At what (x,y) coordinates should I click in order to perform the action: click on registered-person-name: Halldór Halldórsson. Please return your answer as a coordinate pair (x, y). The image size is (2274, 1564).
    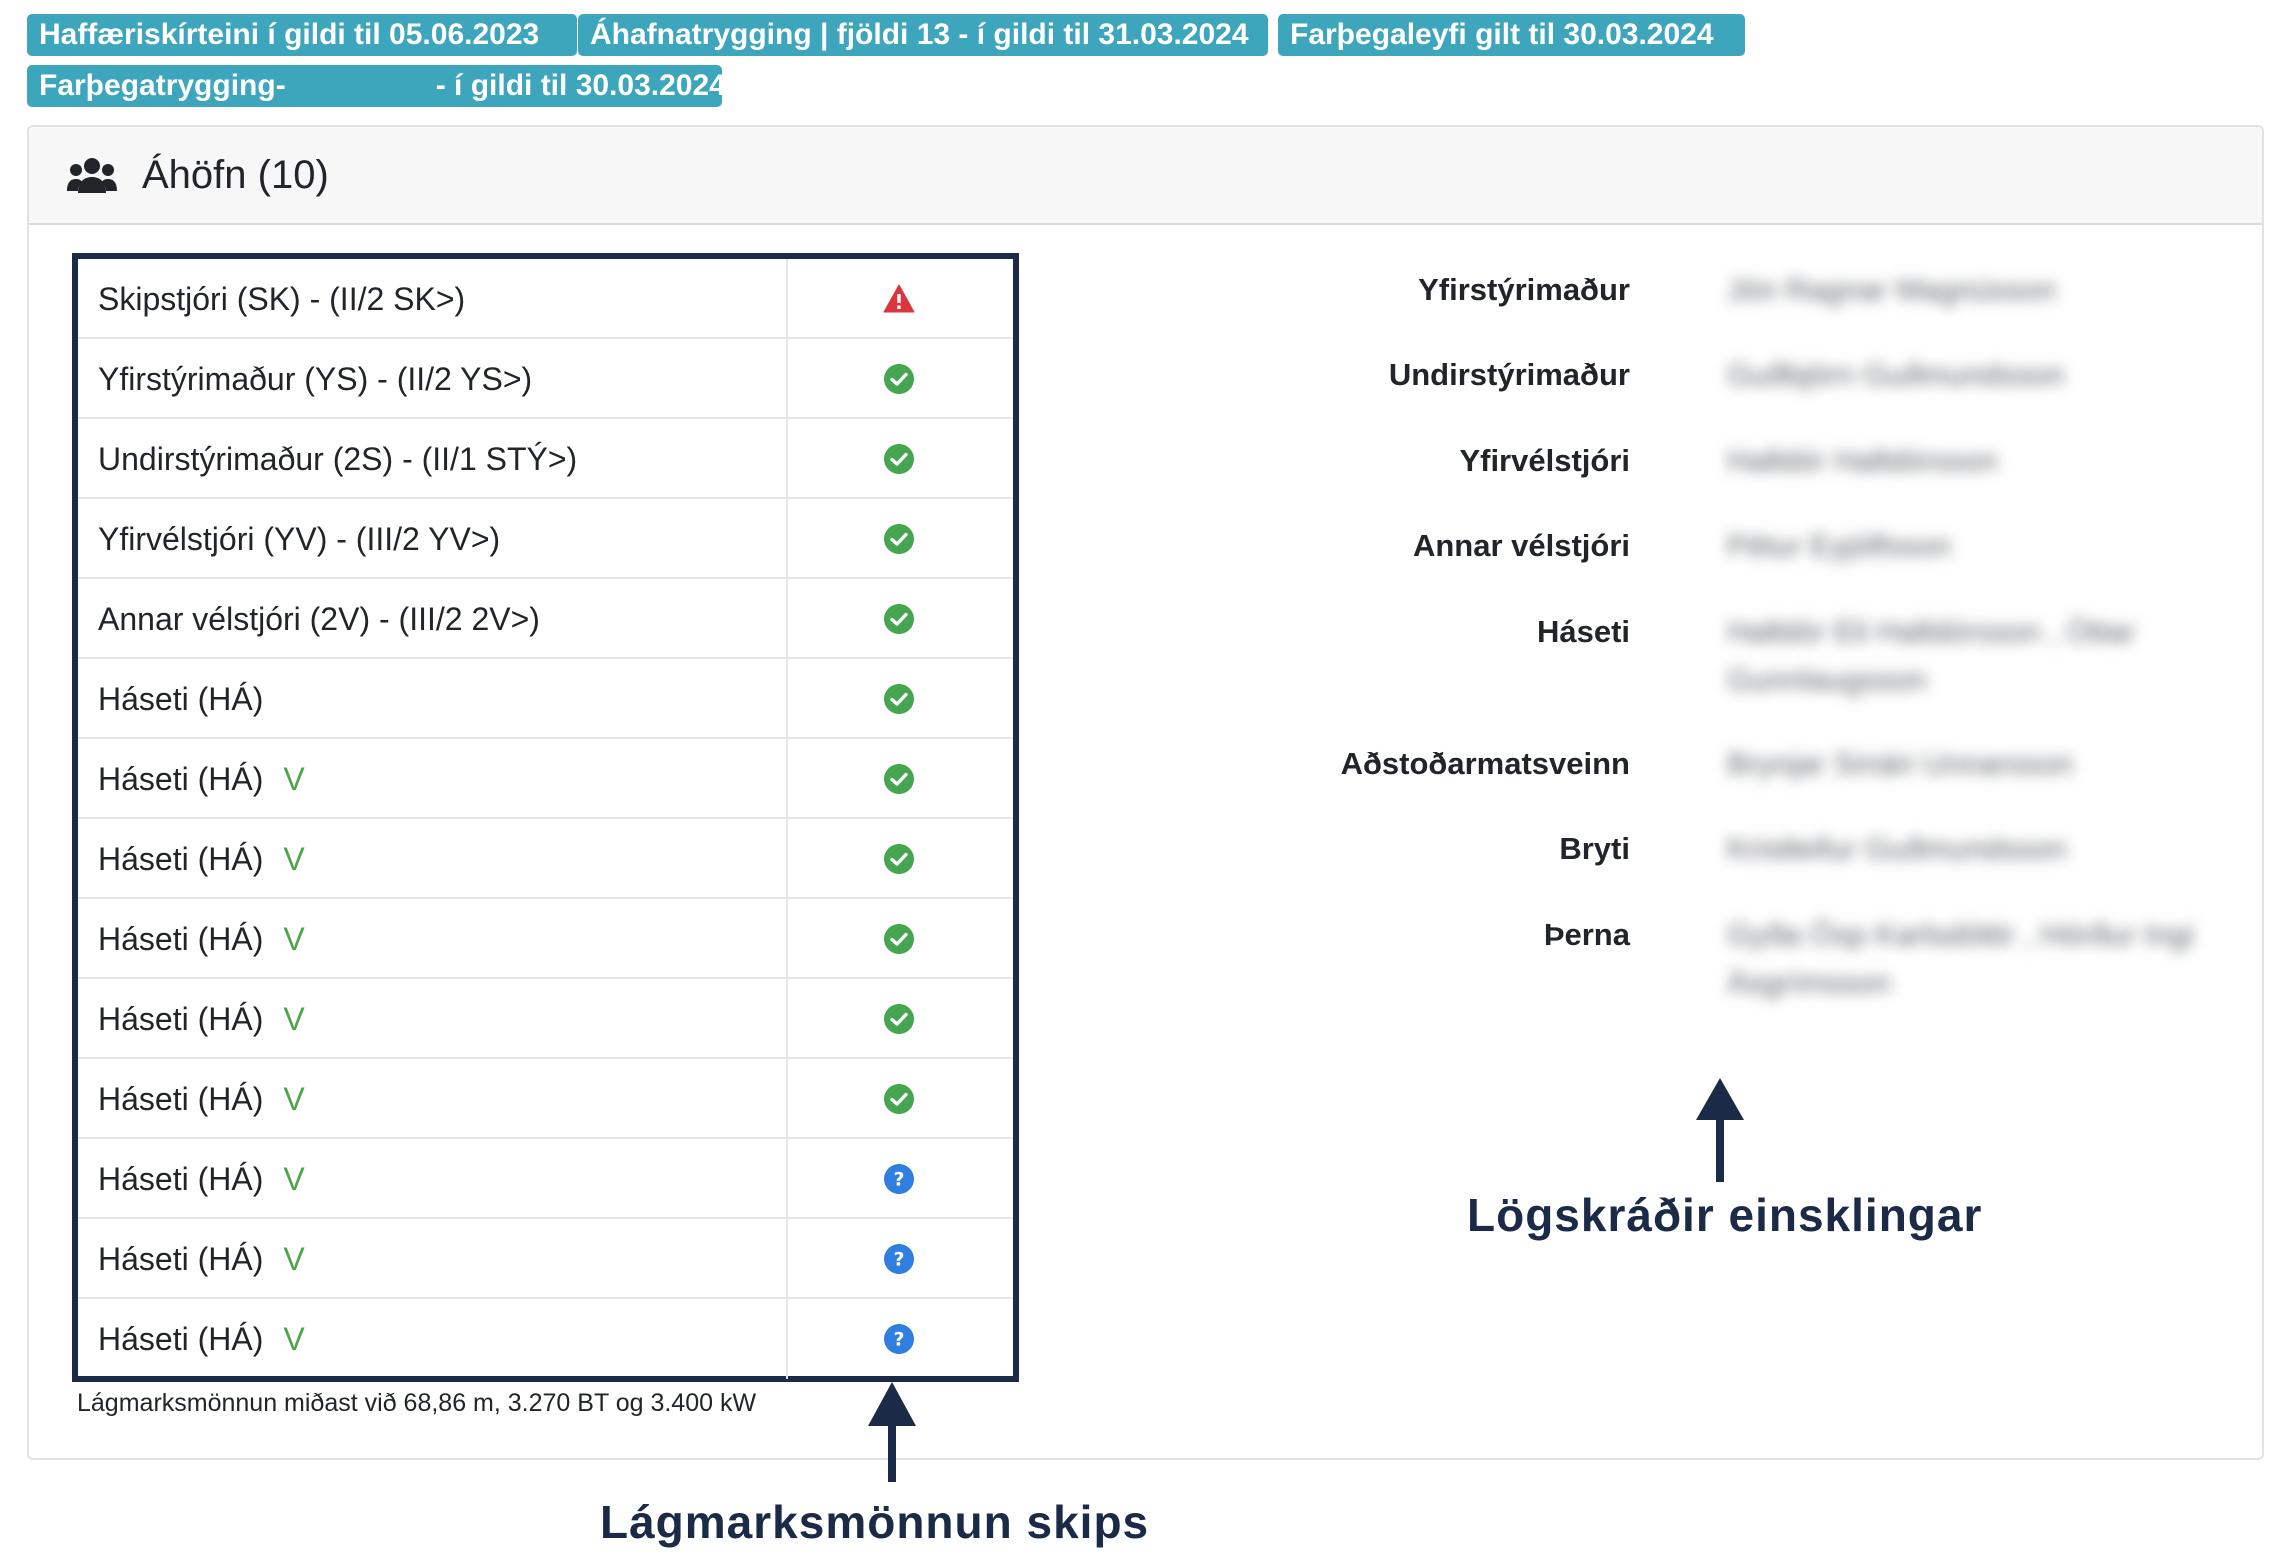
    Looking at the image, I should click on (1862, 460).